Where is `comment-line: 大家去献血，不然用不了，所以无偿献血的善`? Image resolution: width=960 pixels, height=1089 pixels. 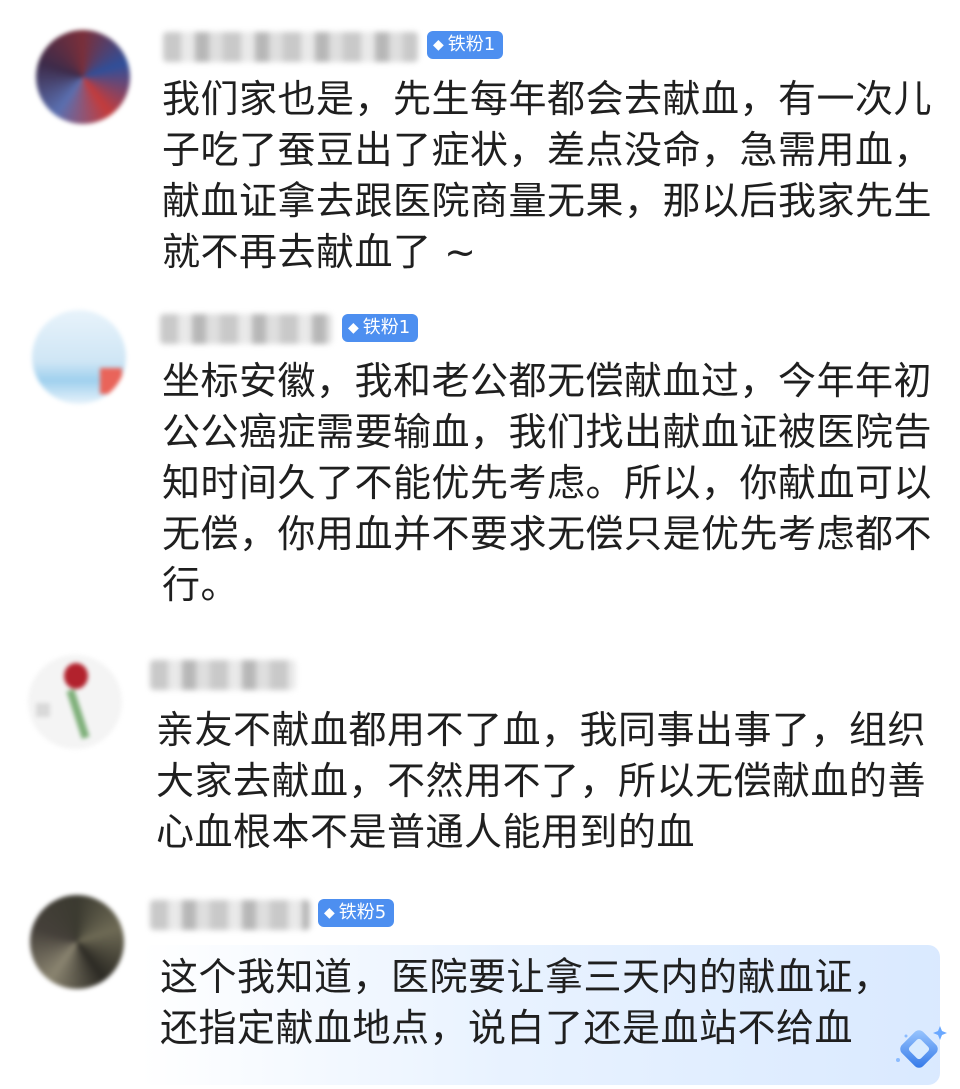
comment-line: 大家去献血，不然用不了，所以无偿献血的善 is located at coordinates (541, 781).